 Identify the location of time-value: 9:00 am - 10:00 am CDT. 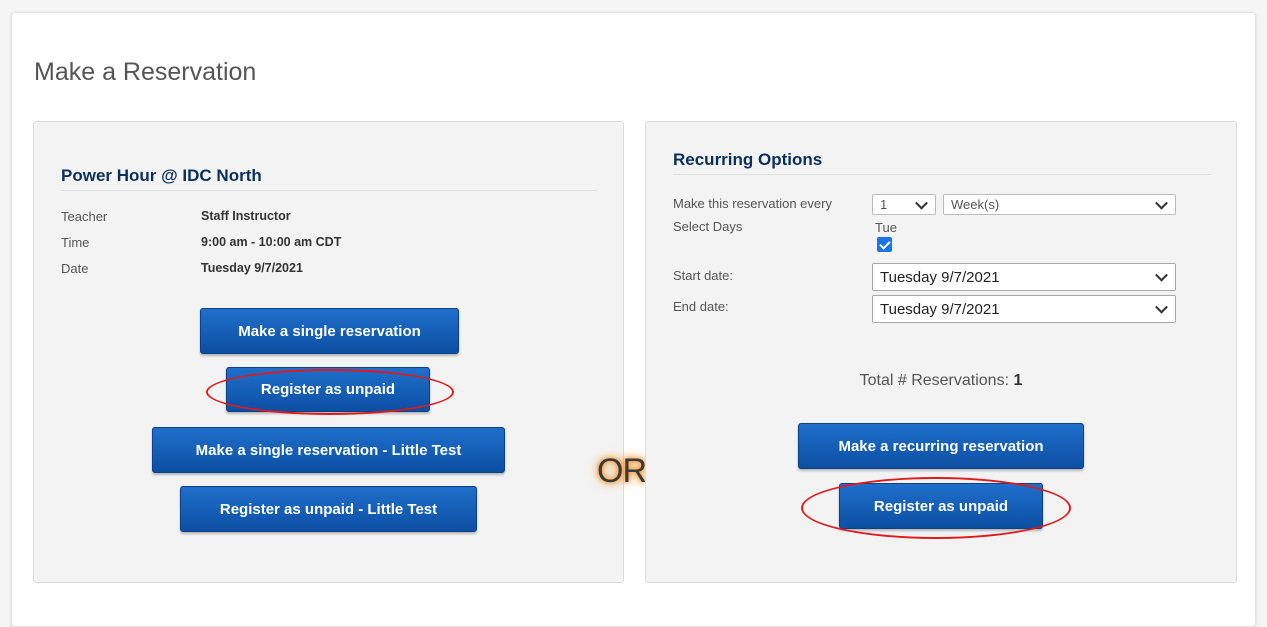
(271, 242).